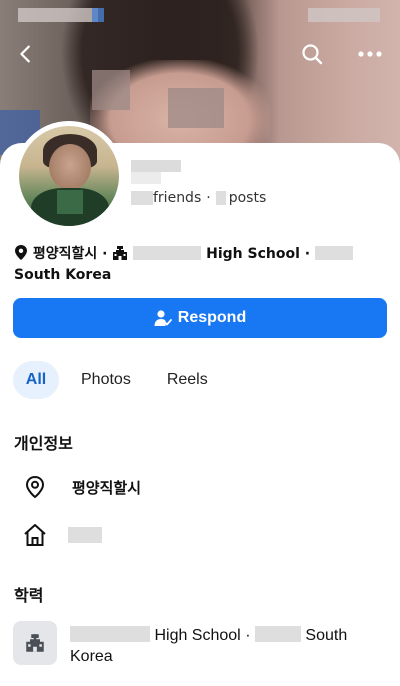 This screenshot has height=686, width=400. Describe the element at coordinates (111, 90) in the screenshot. I see `cover-blur-eye-left` at that location.